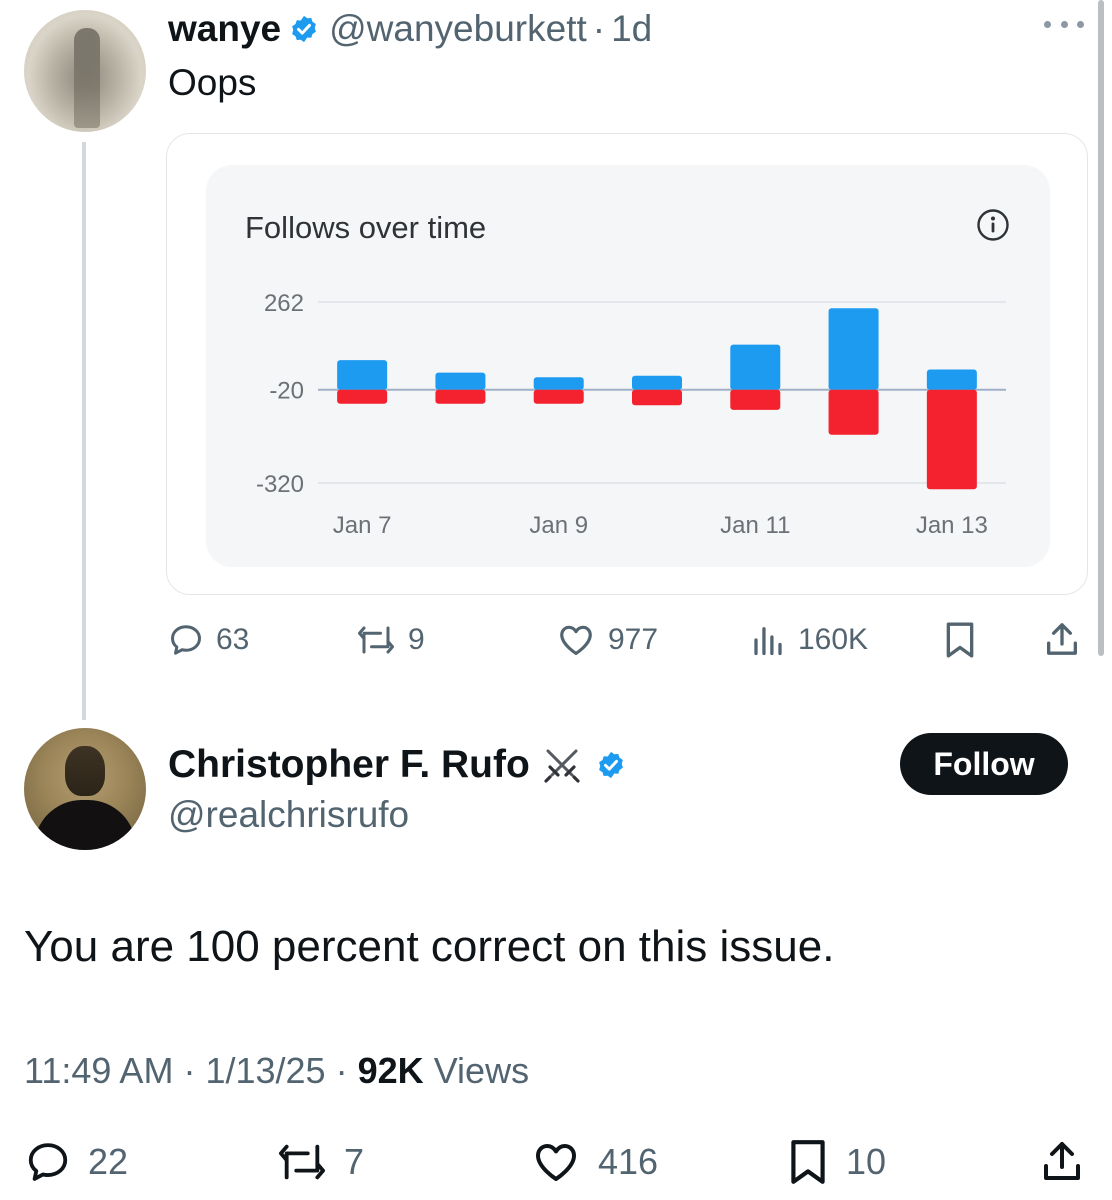  I want to click on repost-count: 7, so click(354, 1161).